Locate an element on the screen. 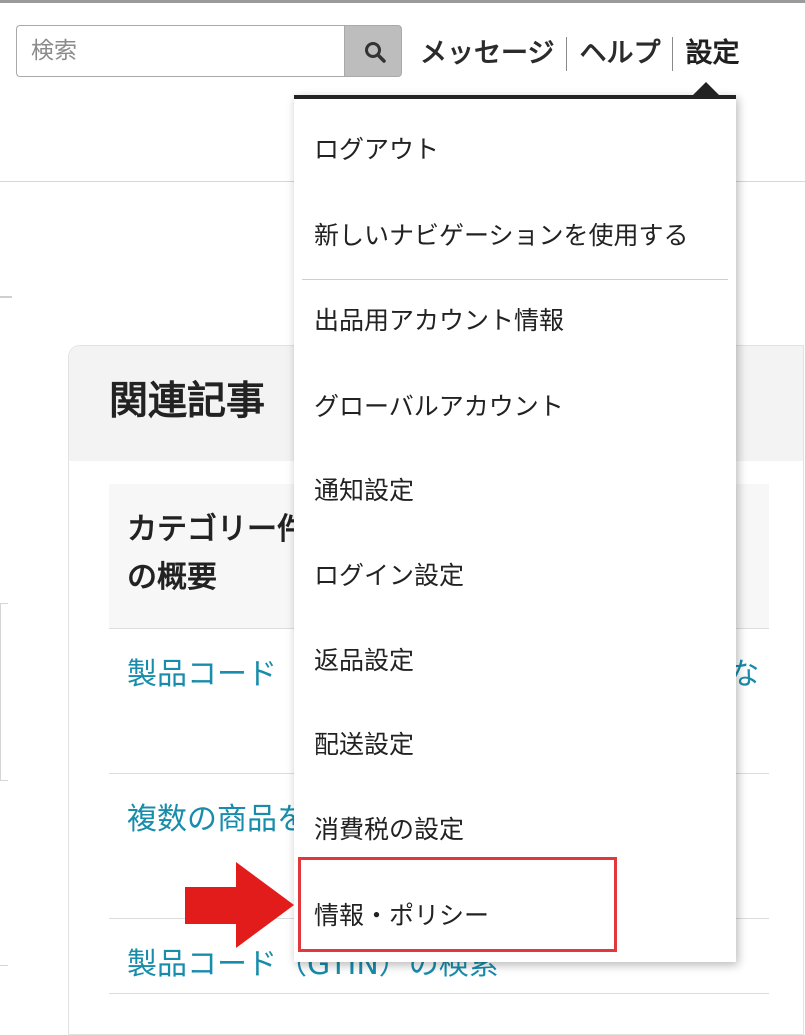 Image resolution: width=805 pixels, height=1035 pixels. red-arrow-icon is located at coordinates (265, 905).